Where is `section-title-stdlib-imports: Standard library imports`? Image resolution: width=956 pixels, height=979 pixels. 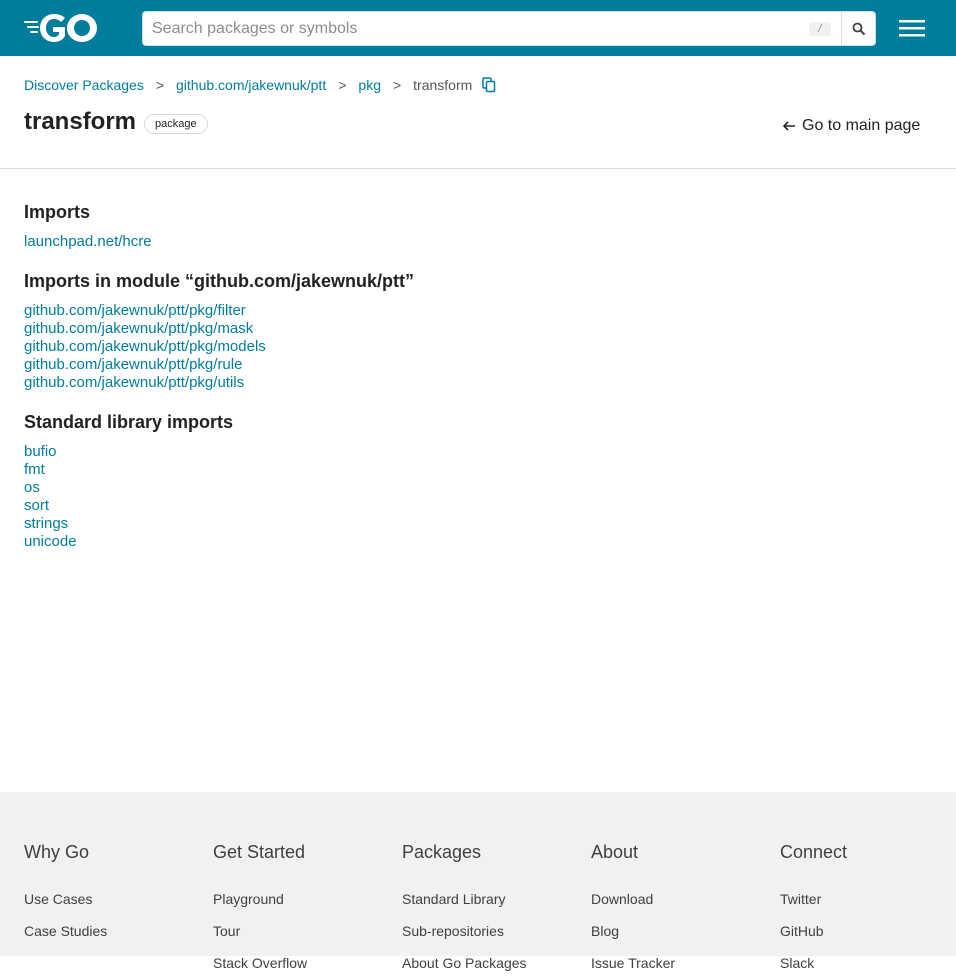 section-title-stdlib-imports: Standard library imports is located at coordinates (129, 422).